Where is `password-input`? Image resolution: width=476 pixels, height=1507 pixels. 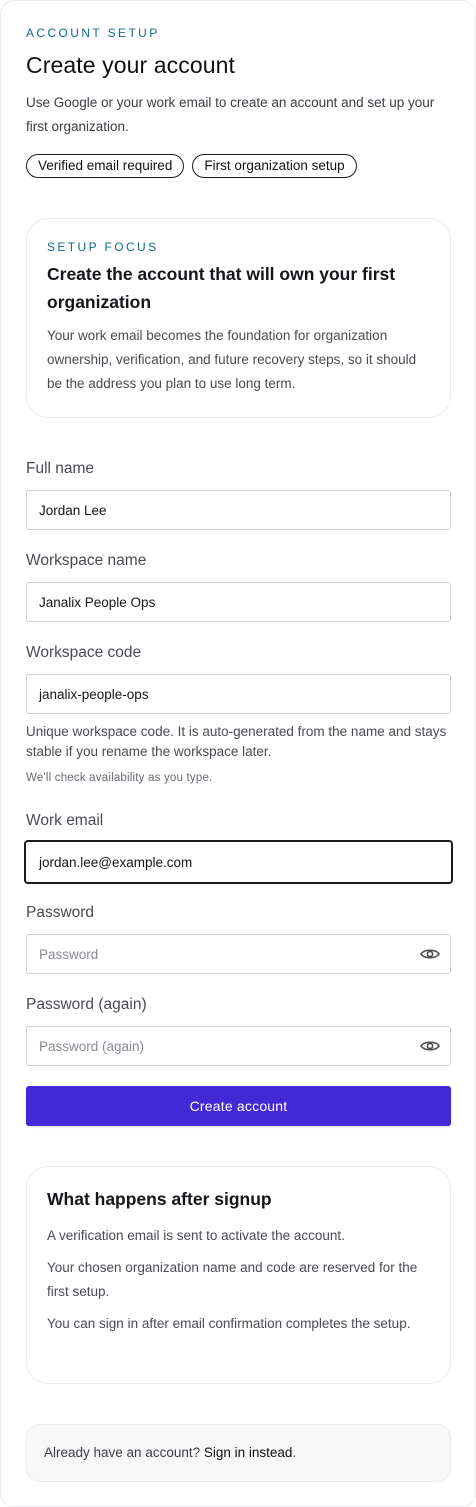
password-input is located at coordinates (238, 954).